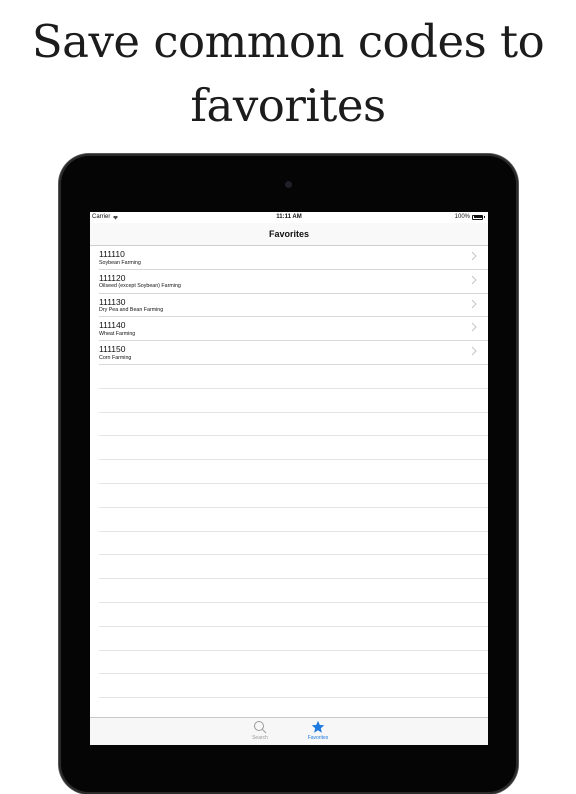 This screenshot has width=576, height=794. Describe the element at coordinates (131, 310) in the screenshot. I see `naics-description: Dry Pea and Bean Farming` at that location.